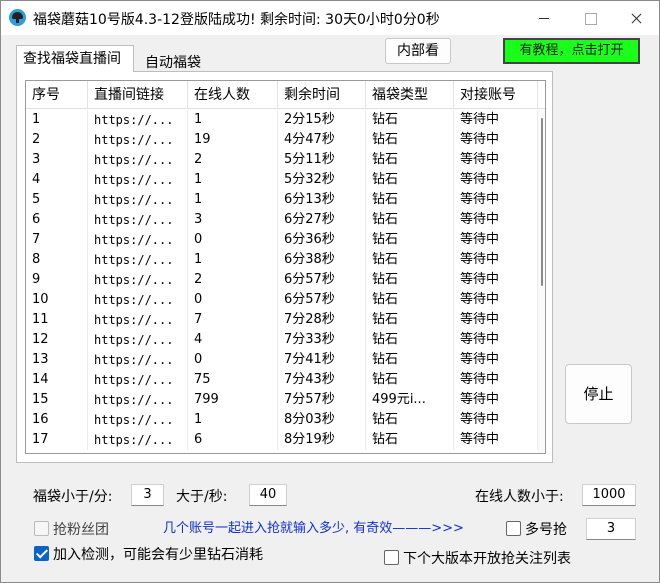 This screenshot has height=583, width=660. Describe the element at coordinates (57, 360) in the screenshot. I see `cell-index: 13` at that location.